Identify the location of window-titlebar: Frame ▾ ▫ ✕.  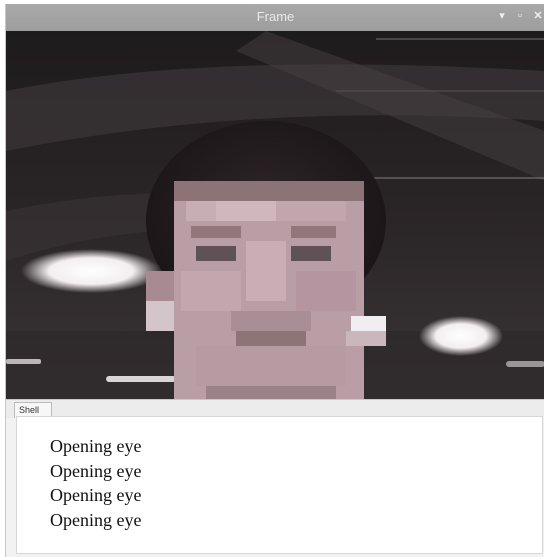
(275, 17).